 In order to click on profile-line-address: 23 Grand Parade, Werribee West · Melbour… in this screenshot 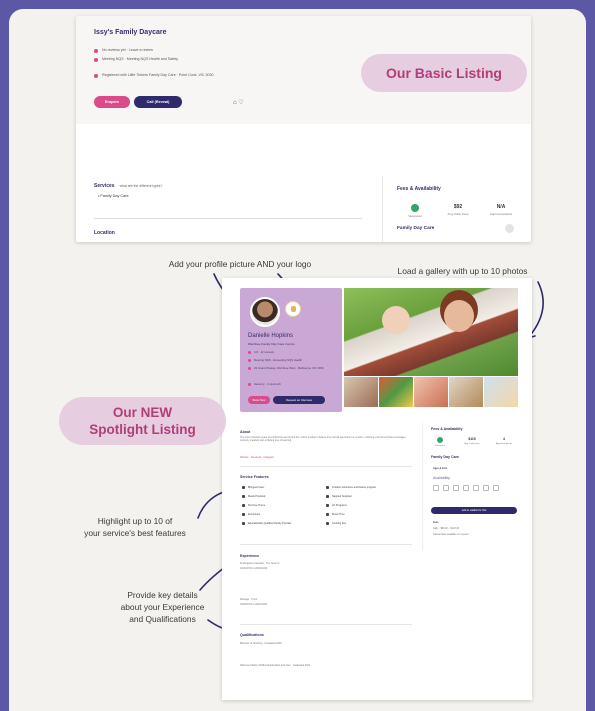, I will do `click(293, 368)`.